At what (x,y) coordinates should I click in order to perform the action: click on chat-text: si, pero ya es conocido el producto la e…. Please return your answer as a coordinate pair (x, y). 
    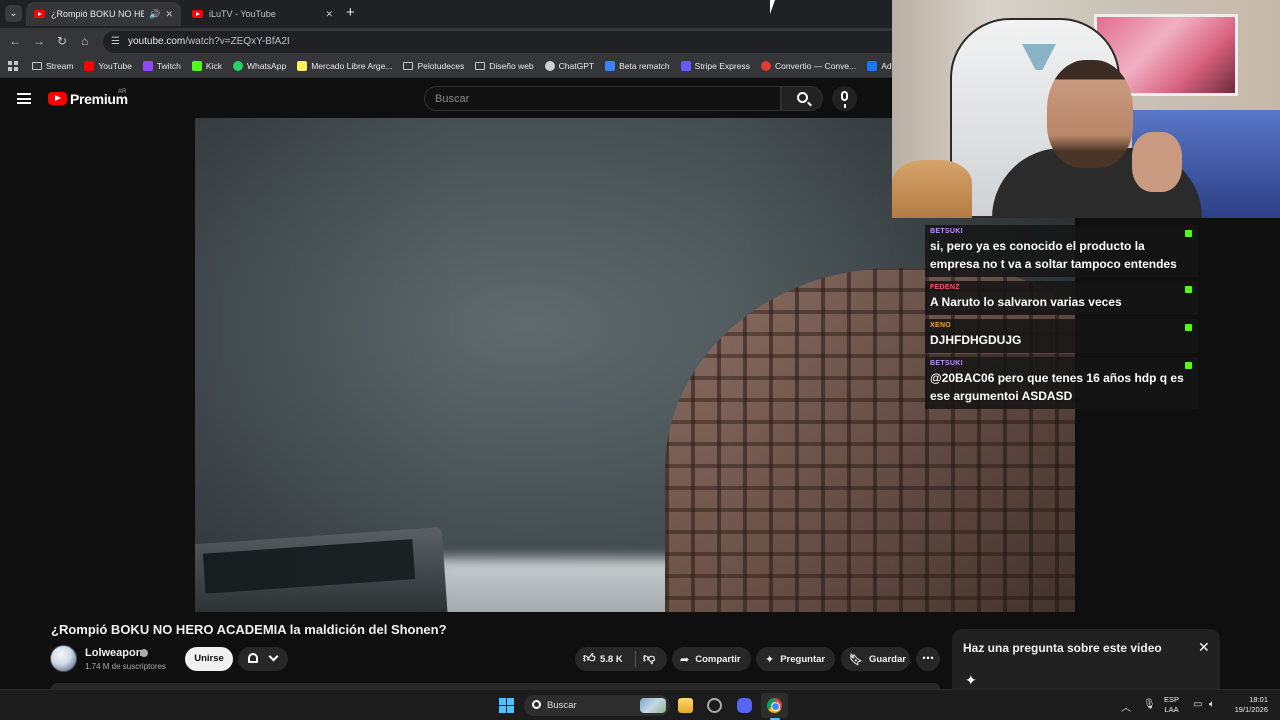
    Looking at the image, I should click on (1053, 255).